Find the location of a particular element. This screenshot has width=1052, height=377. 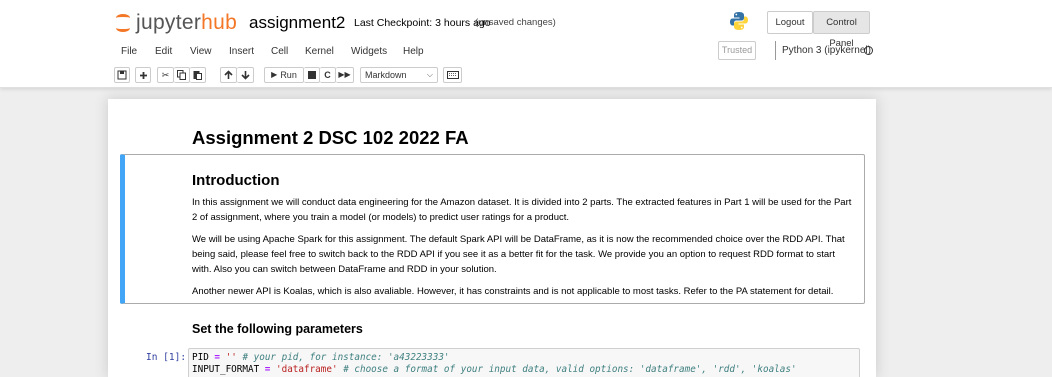

notebook-name: assignment2 is located at coordinates (297, 23).